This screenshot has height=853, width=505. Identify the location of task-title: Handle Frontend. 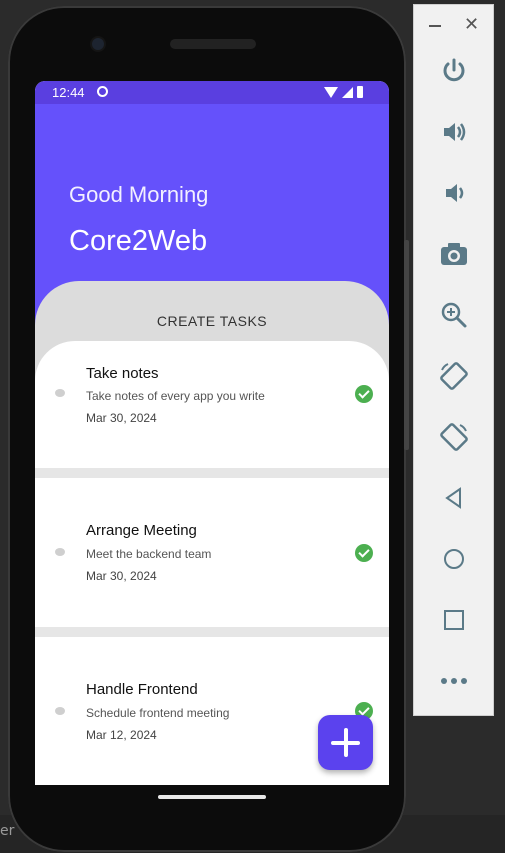
(142, 689).